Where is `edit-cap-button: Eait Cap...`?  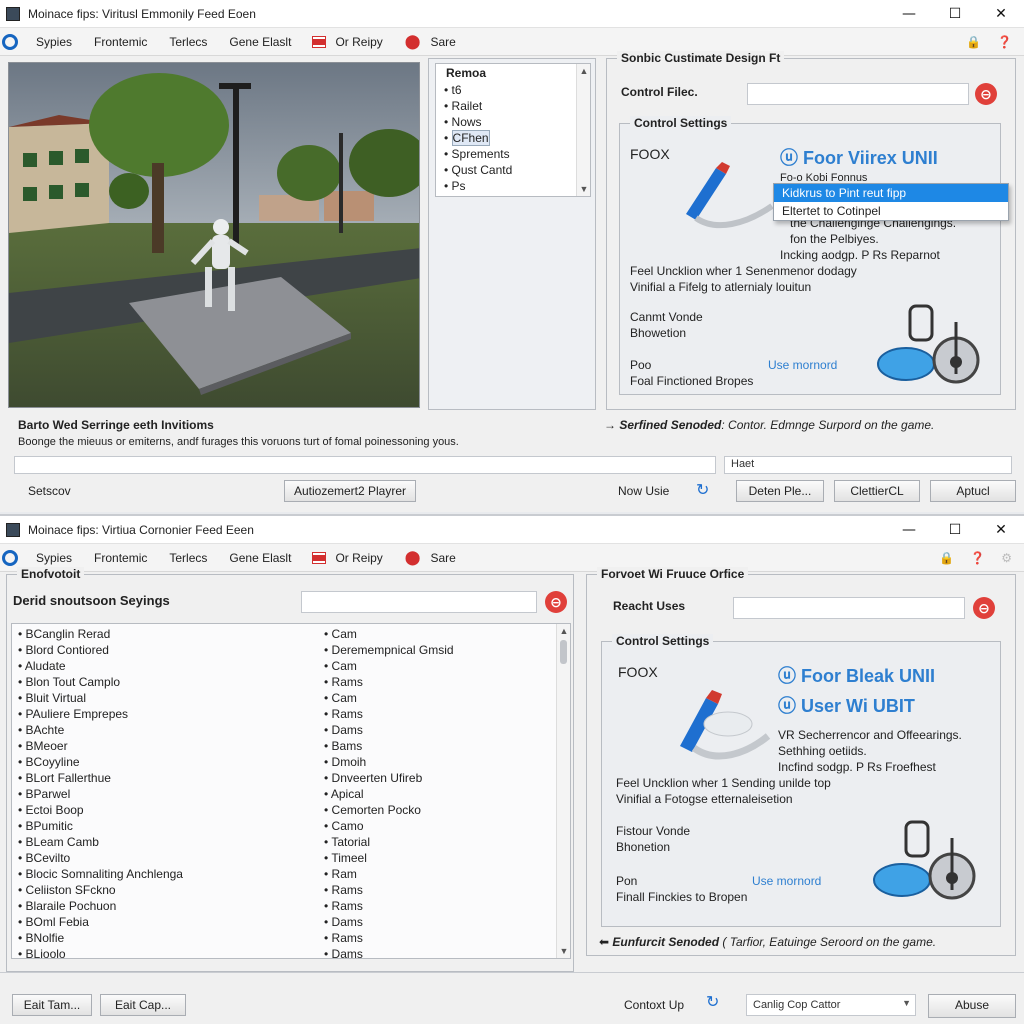
edit-cap-button: Eait Cap... is located at coordinates (143, 1005).